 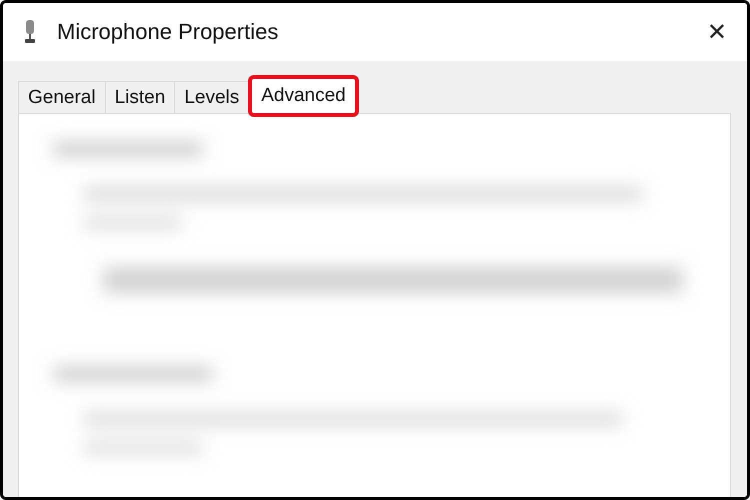 What do you see at coordinates (62, 97) in the screenshot?
I see `tab: General` at bounding box center [62, 97].